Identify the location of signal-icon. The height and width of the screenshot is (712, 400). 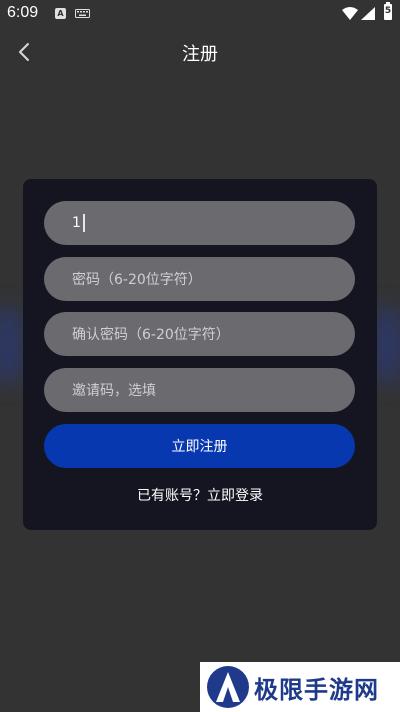
(368, 13).